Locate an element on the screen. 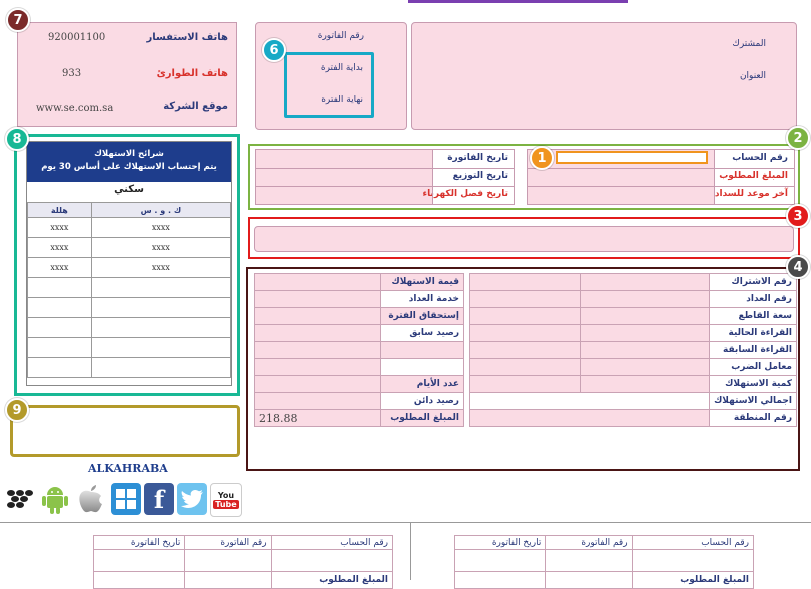  blackberry-icon is located at coordinates (20, 499).